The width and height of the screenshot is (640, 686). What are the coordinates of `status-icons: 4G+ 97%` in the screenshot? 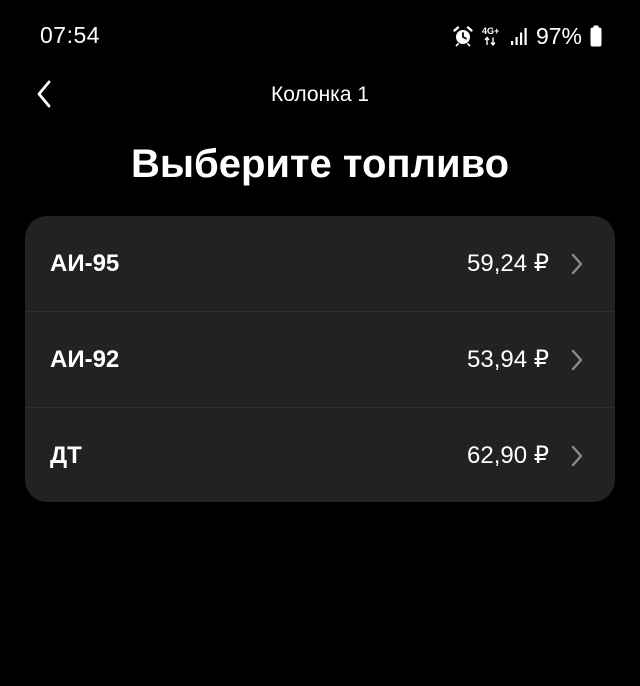 It's located at (527, 36).